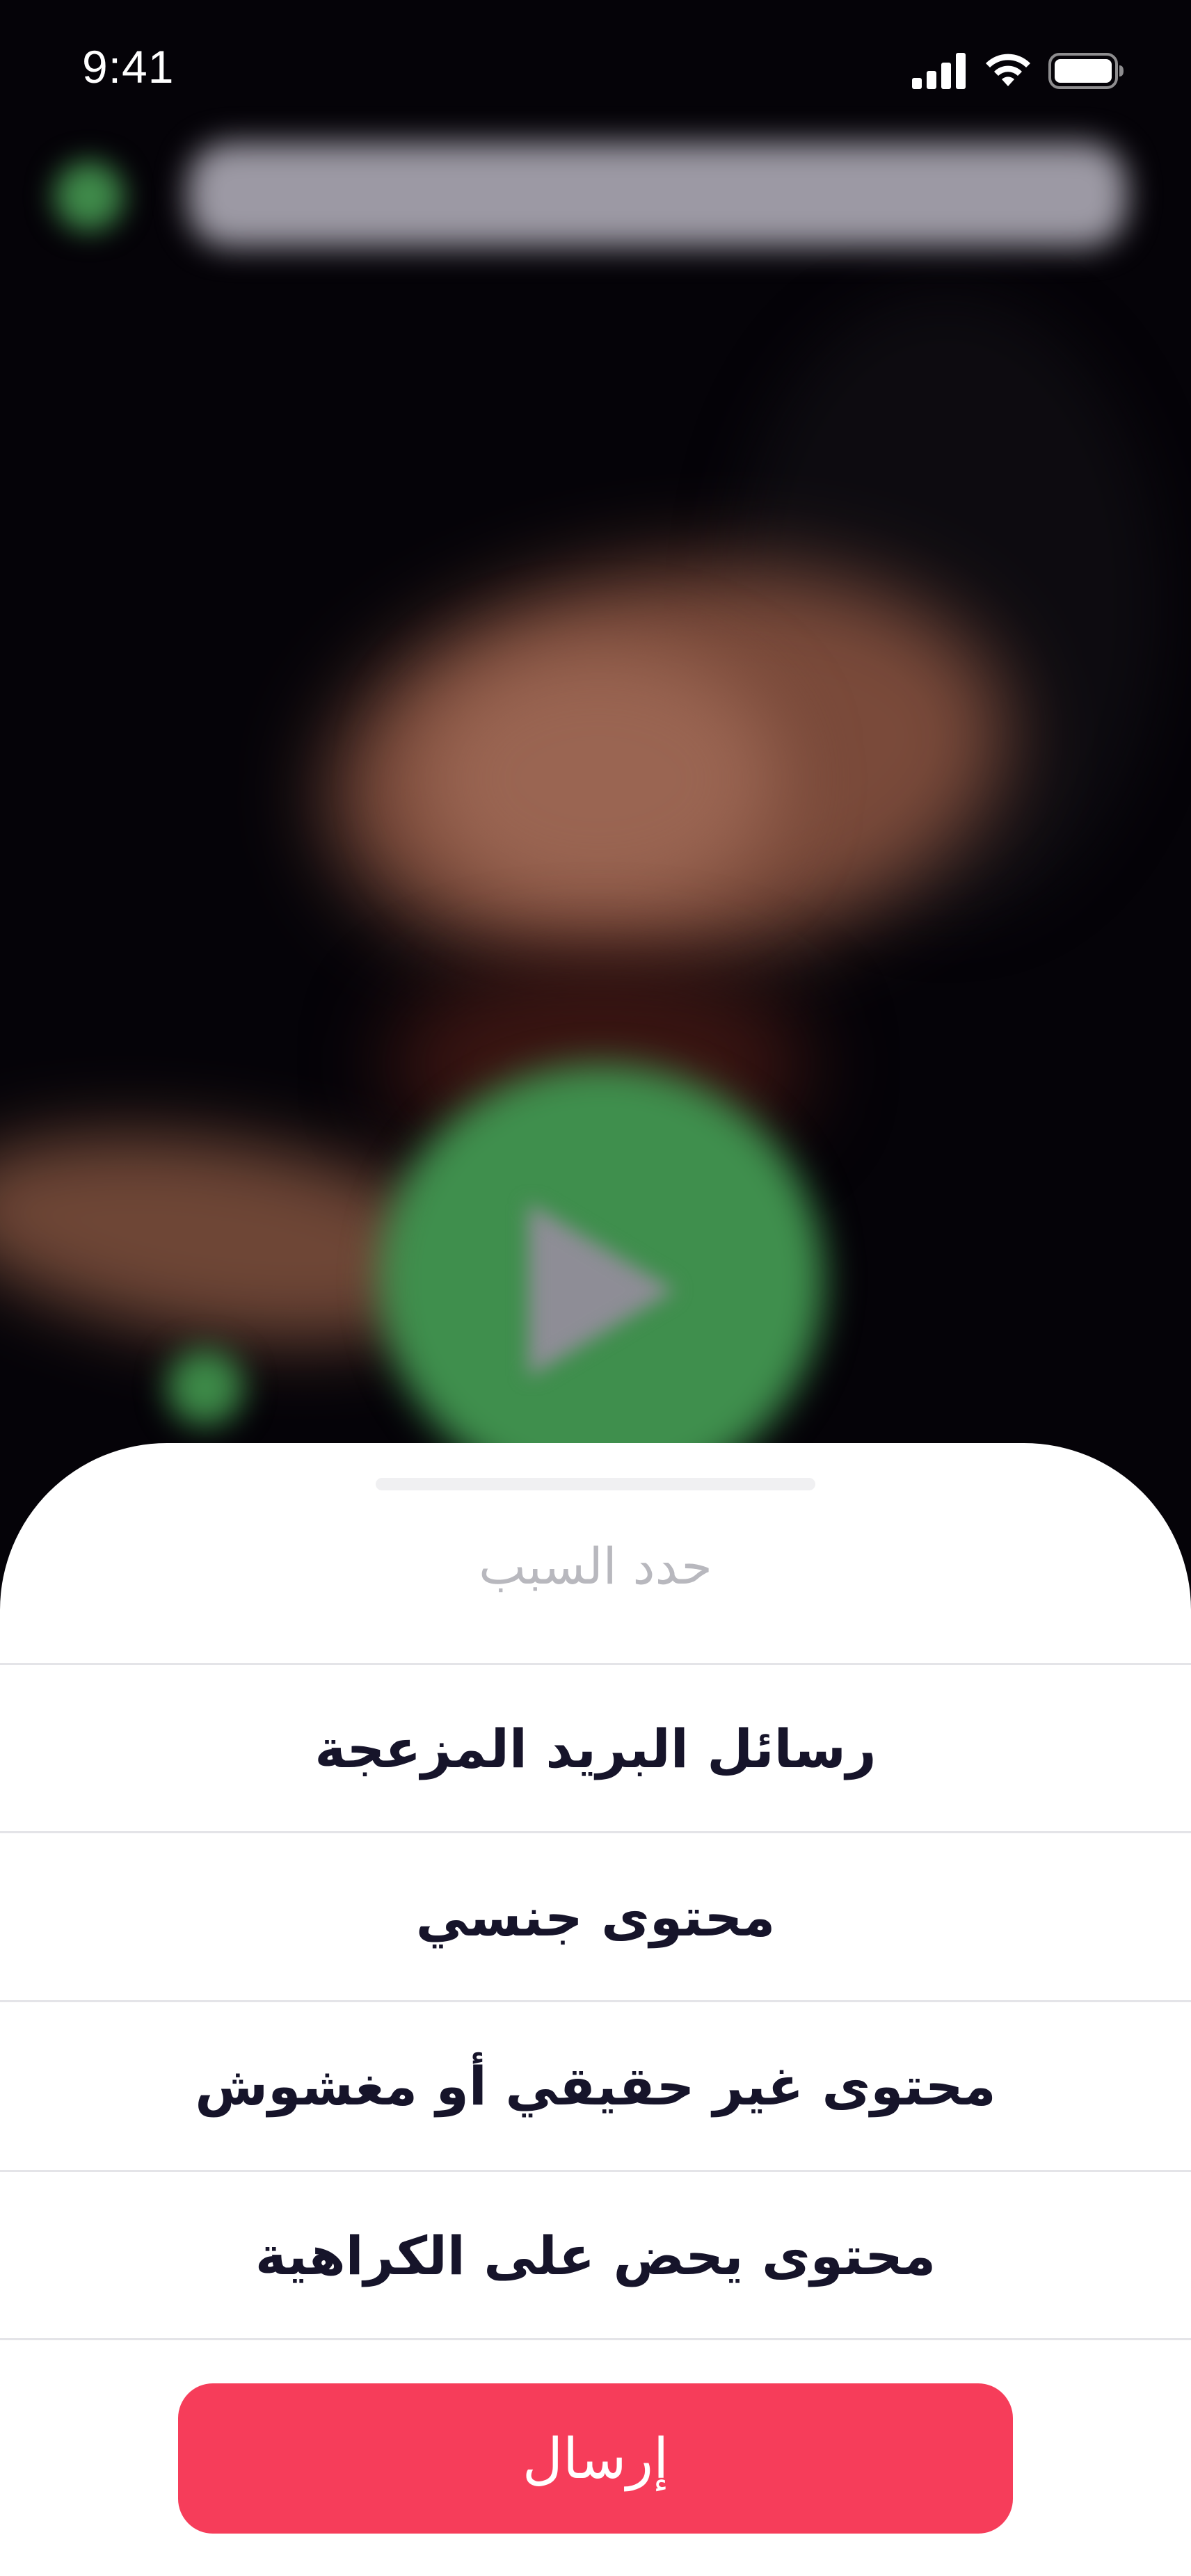 The height and width of the screenshot is (2576, 1191). I want to click on option-spam: رسائل البريد المزعجة, so click(595, 1748).